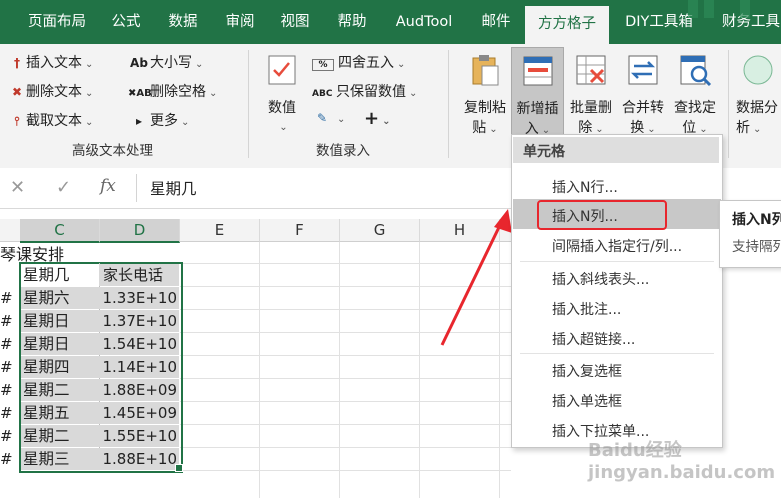  What do you see at coordinates (537, 109) in the screenshot?
I see `insert-new-label: 新增插` at bounding box center [537, 109].